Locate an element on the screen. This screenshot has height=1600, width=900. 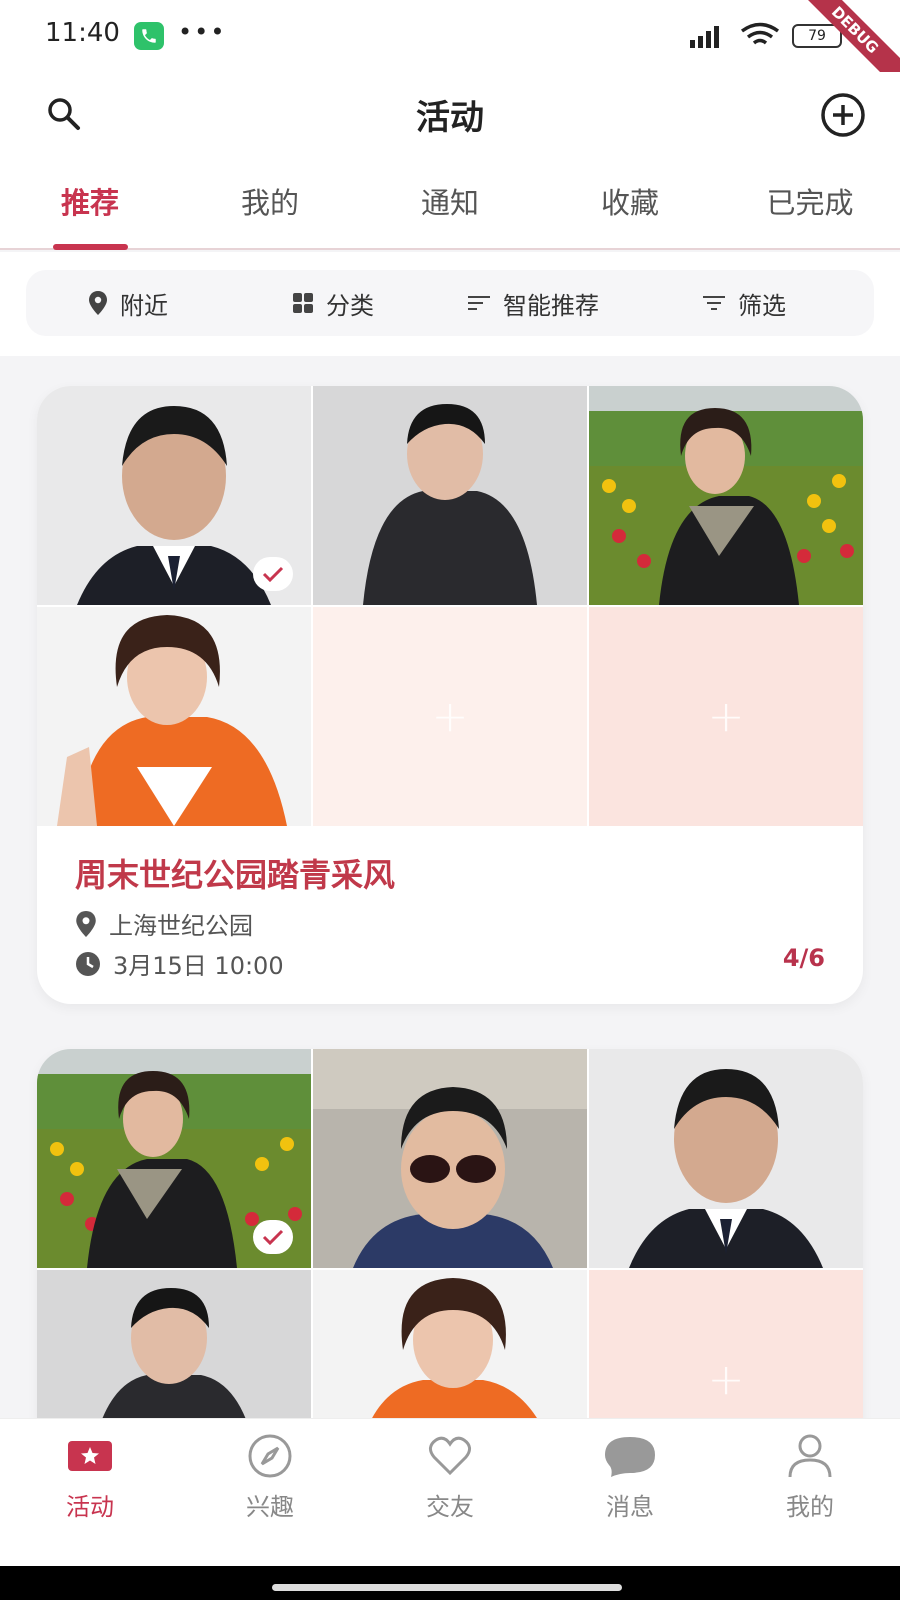
tab-bar: 推荐 我的 通知 收藏 已完成 is located at coordinates (450, 201).